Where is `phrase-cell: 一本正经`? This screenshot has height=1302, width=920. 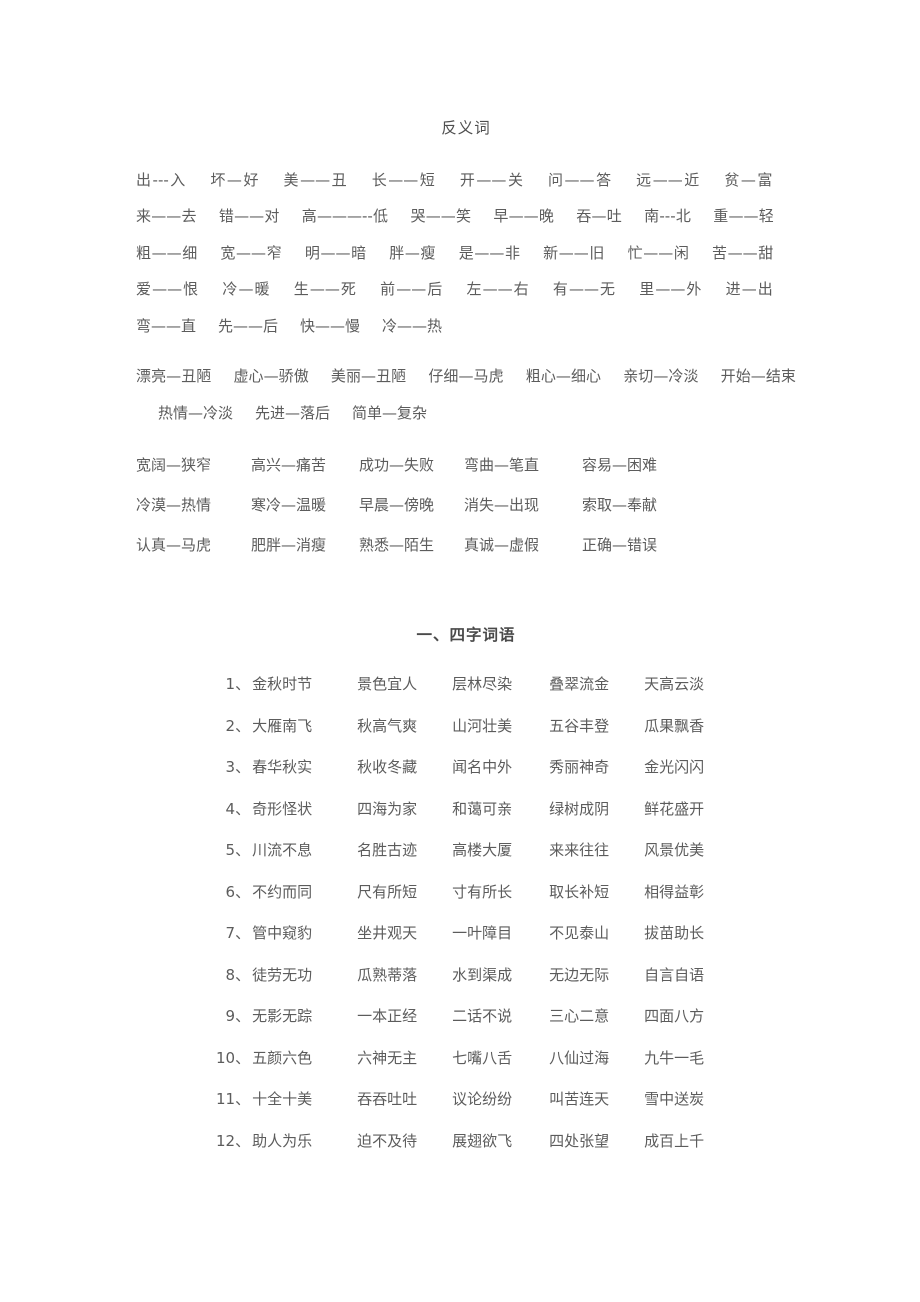 phrase-cell: 一本正经 is located at coordinates (387, 1016).